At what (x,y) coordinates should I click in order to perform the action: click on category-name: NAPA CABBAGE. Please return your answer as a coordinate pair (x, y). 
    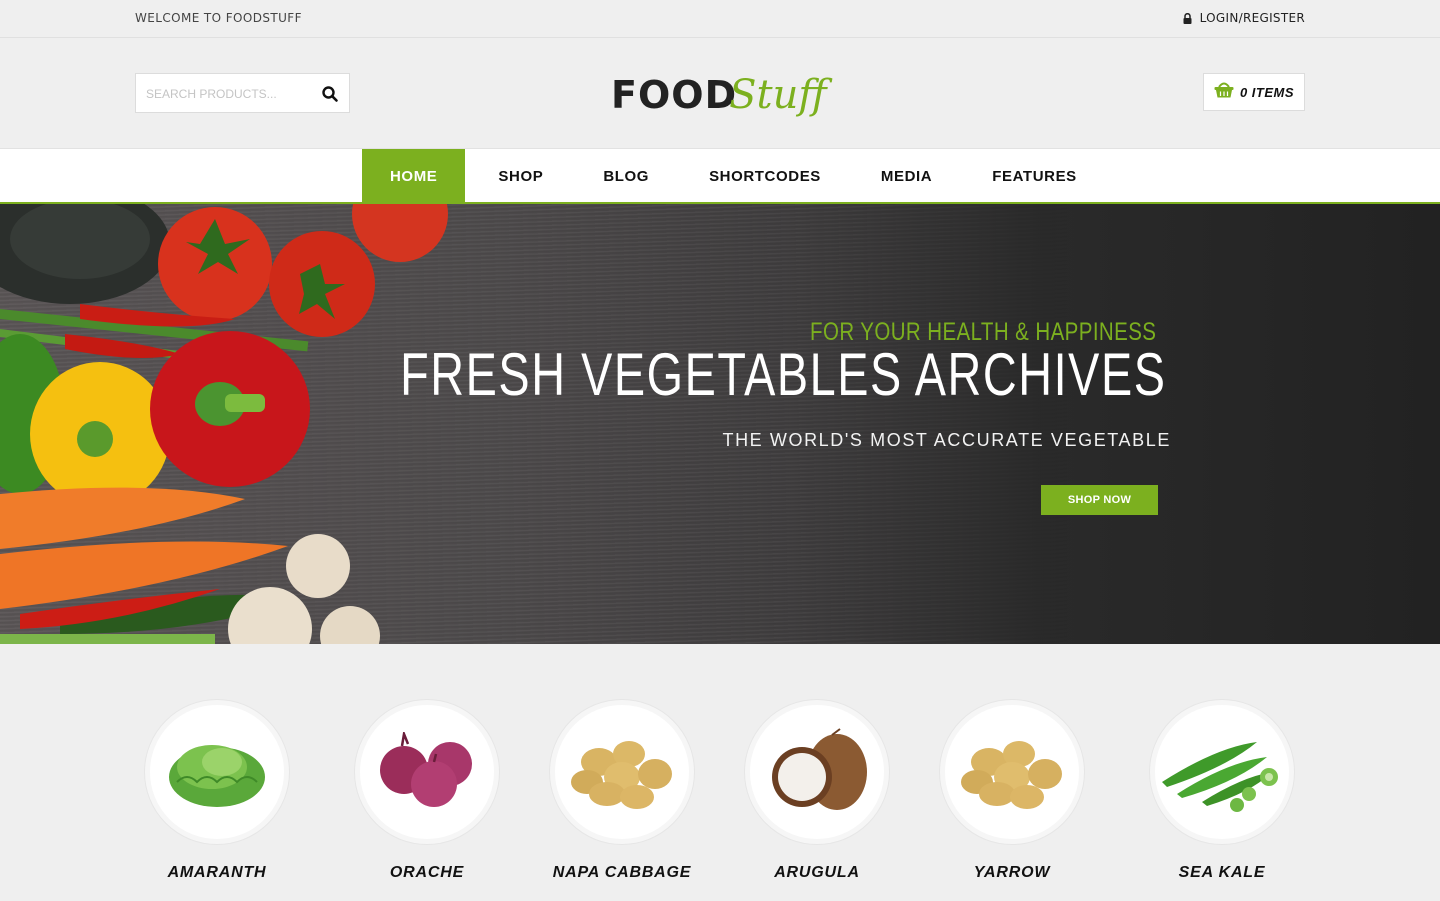
    Looking at the image, I should click on (622, 872).